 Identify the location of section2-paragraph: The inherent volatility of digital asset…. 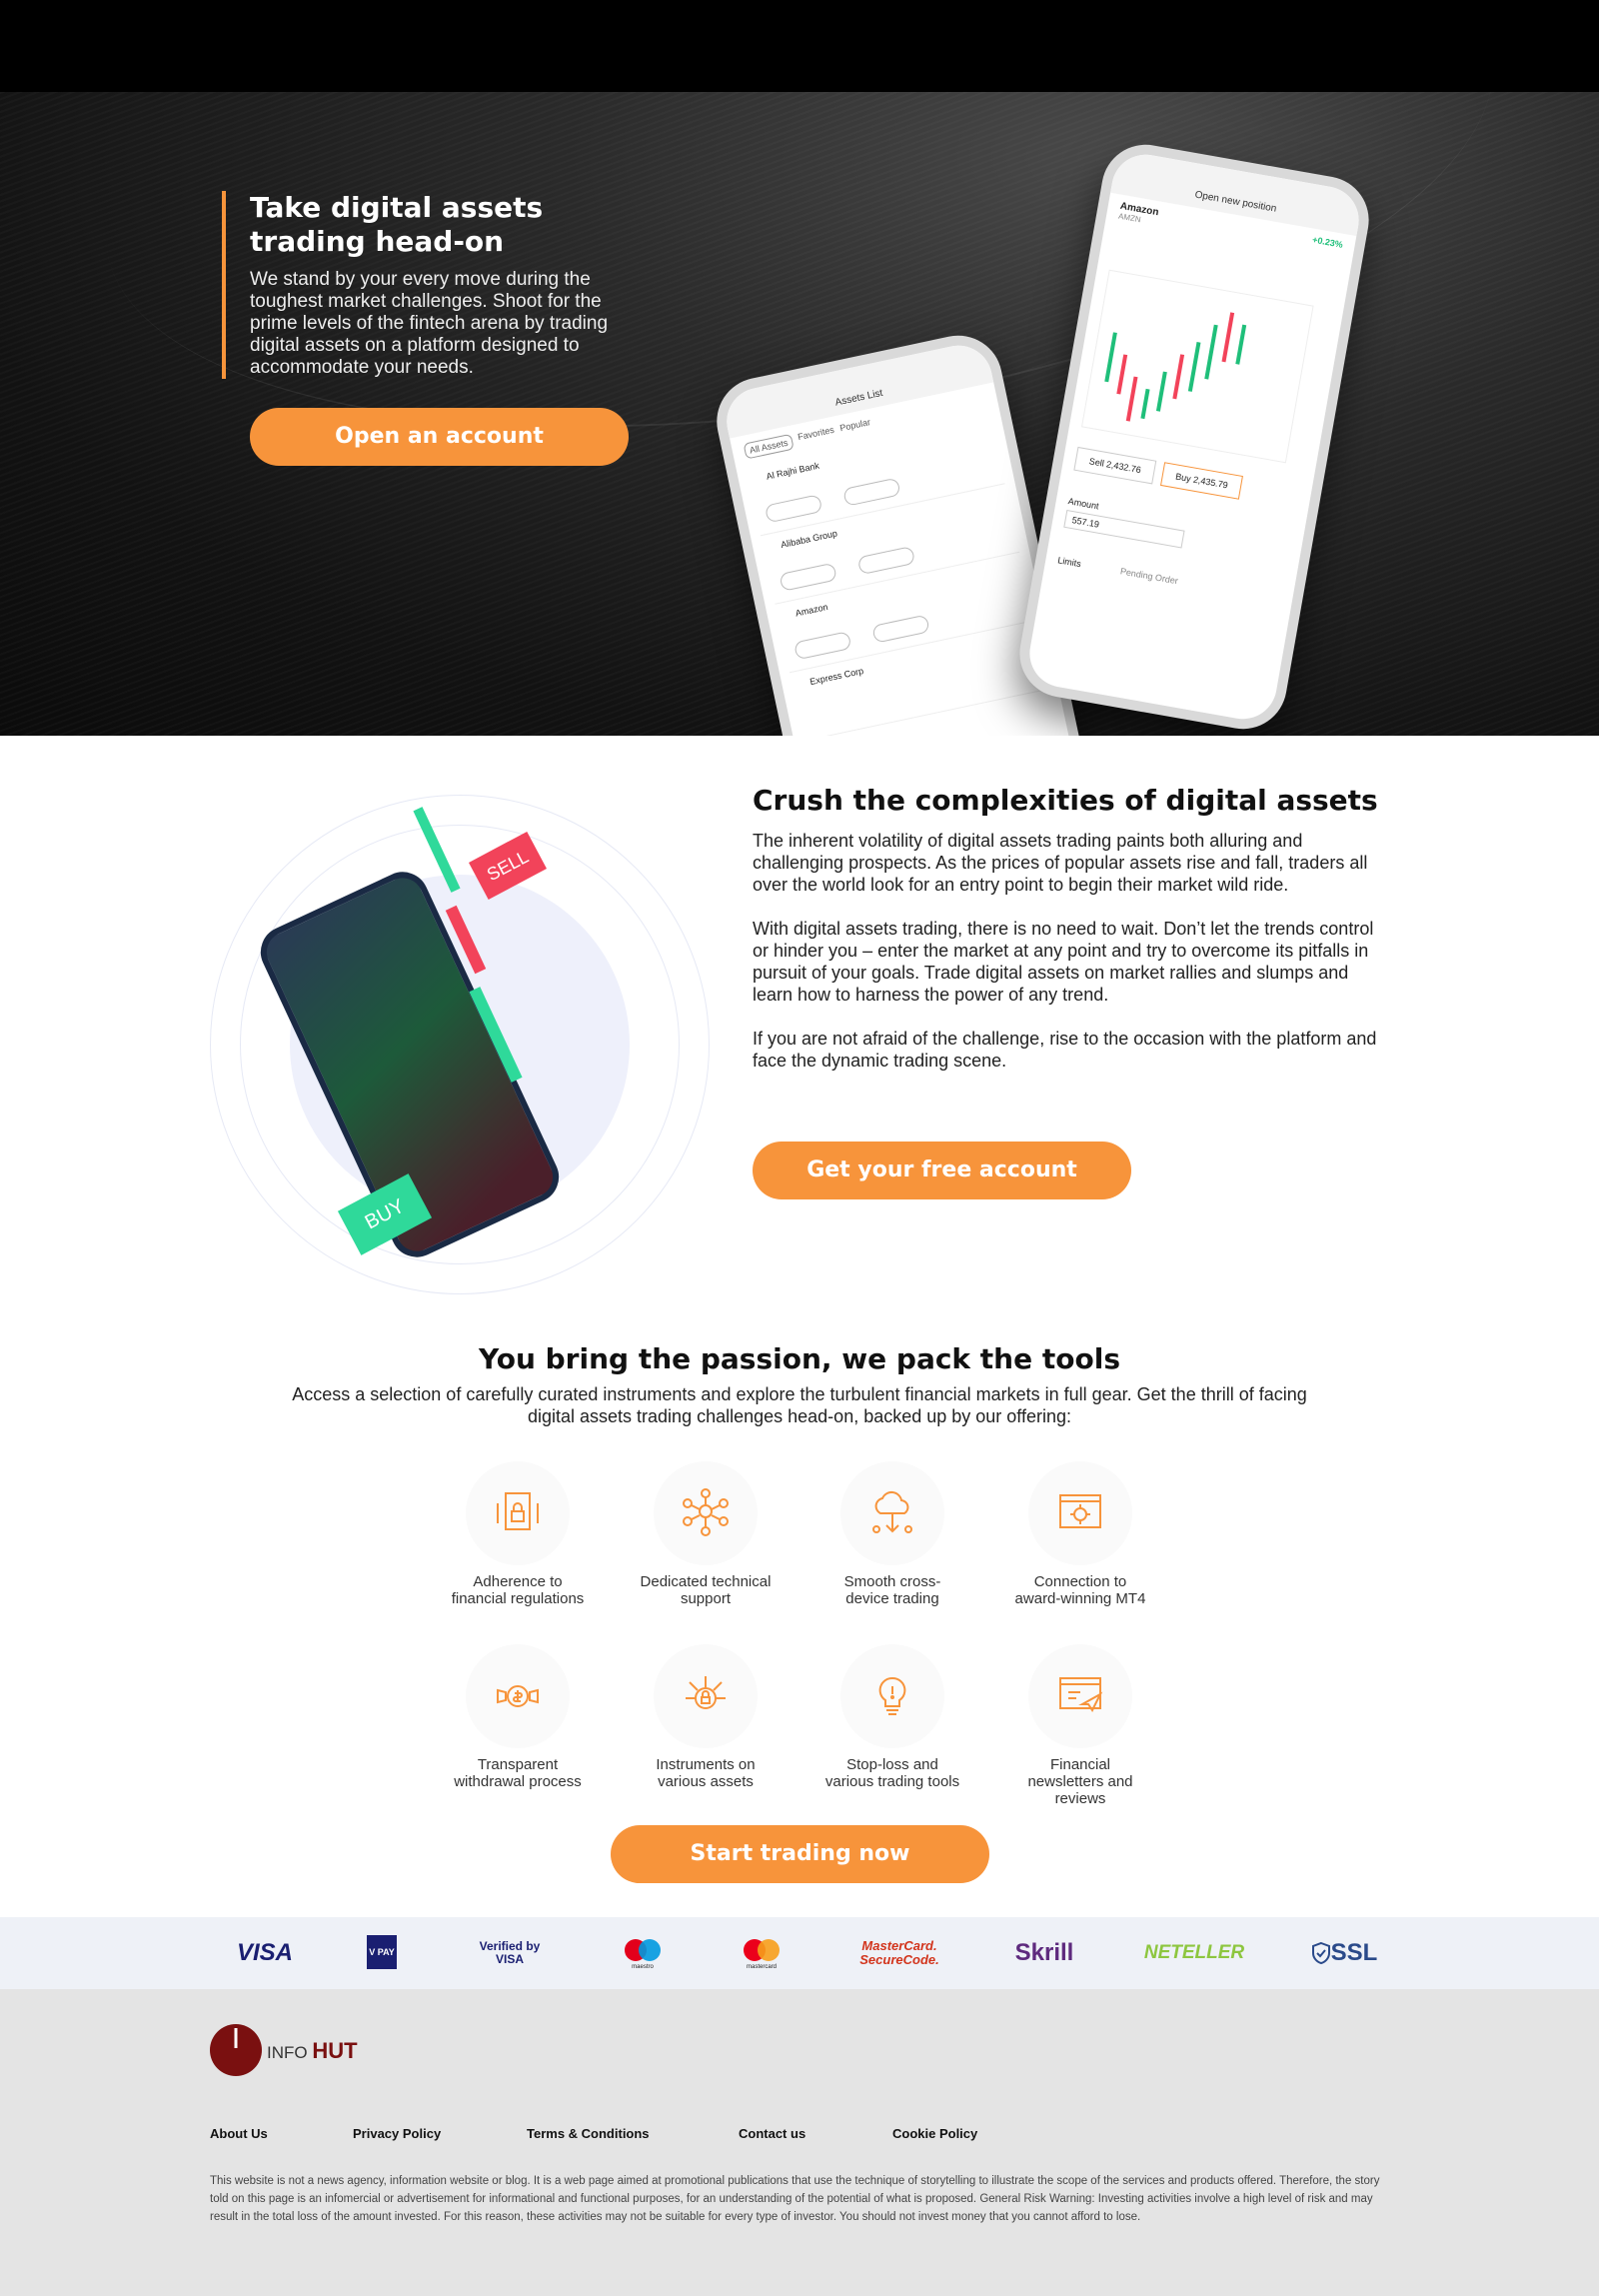
(1060, 863).